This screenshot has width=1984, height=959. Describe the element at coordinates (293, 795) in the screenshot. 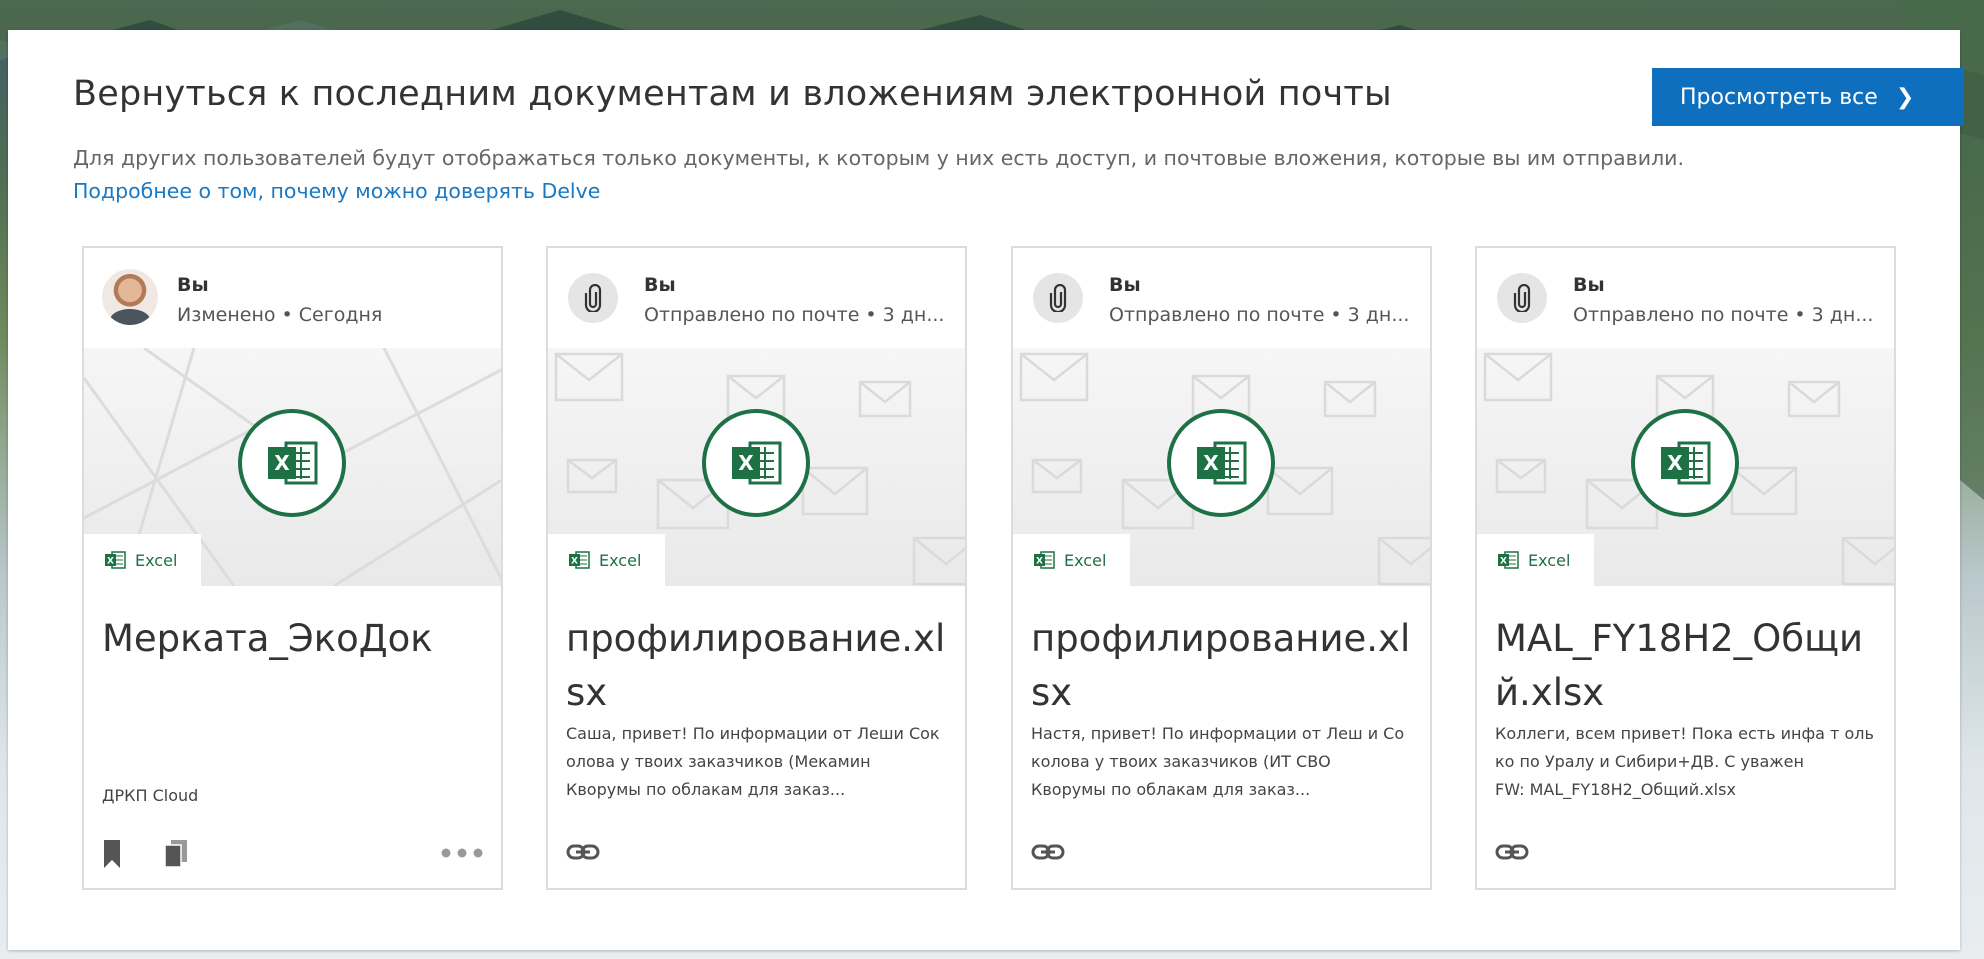

I see `card-source: ДРКП Cloud` at that location.